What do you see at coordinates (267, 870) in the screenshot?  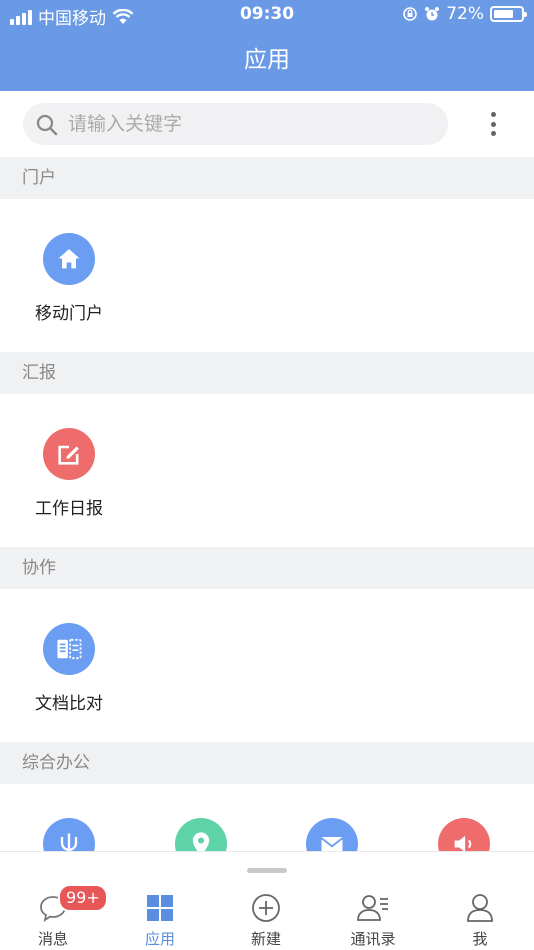 I see `drag-handle` at bounding box center [267, 870].